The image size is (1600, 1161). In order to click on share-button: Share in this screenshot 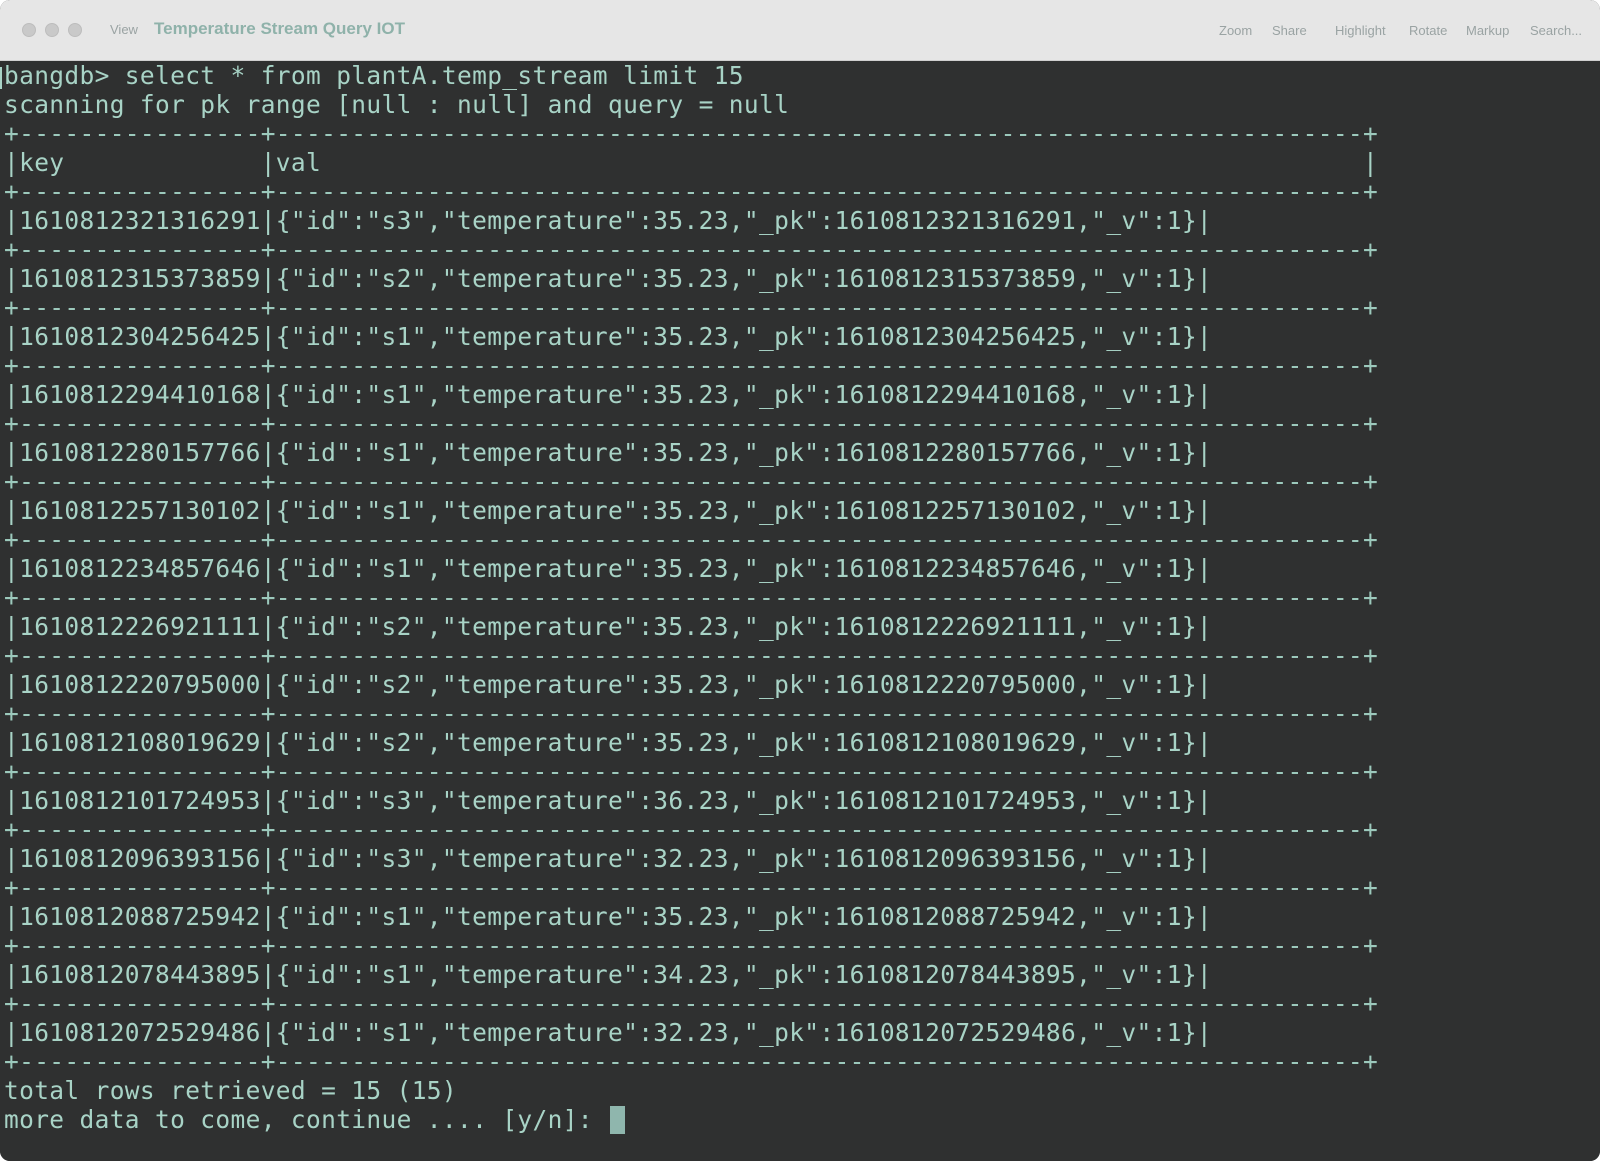, I will do `click(1289, 30)`.